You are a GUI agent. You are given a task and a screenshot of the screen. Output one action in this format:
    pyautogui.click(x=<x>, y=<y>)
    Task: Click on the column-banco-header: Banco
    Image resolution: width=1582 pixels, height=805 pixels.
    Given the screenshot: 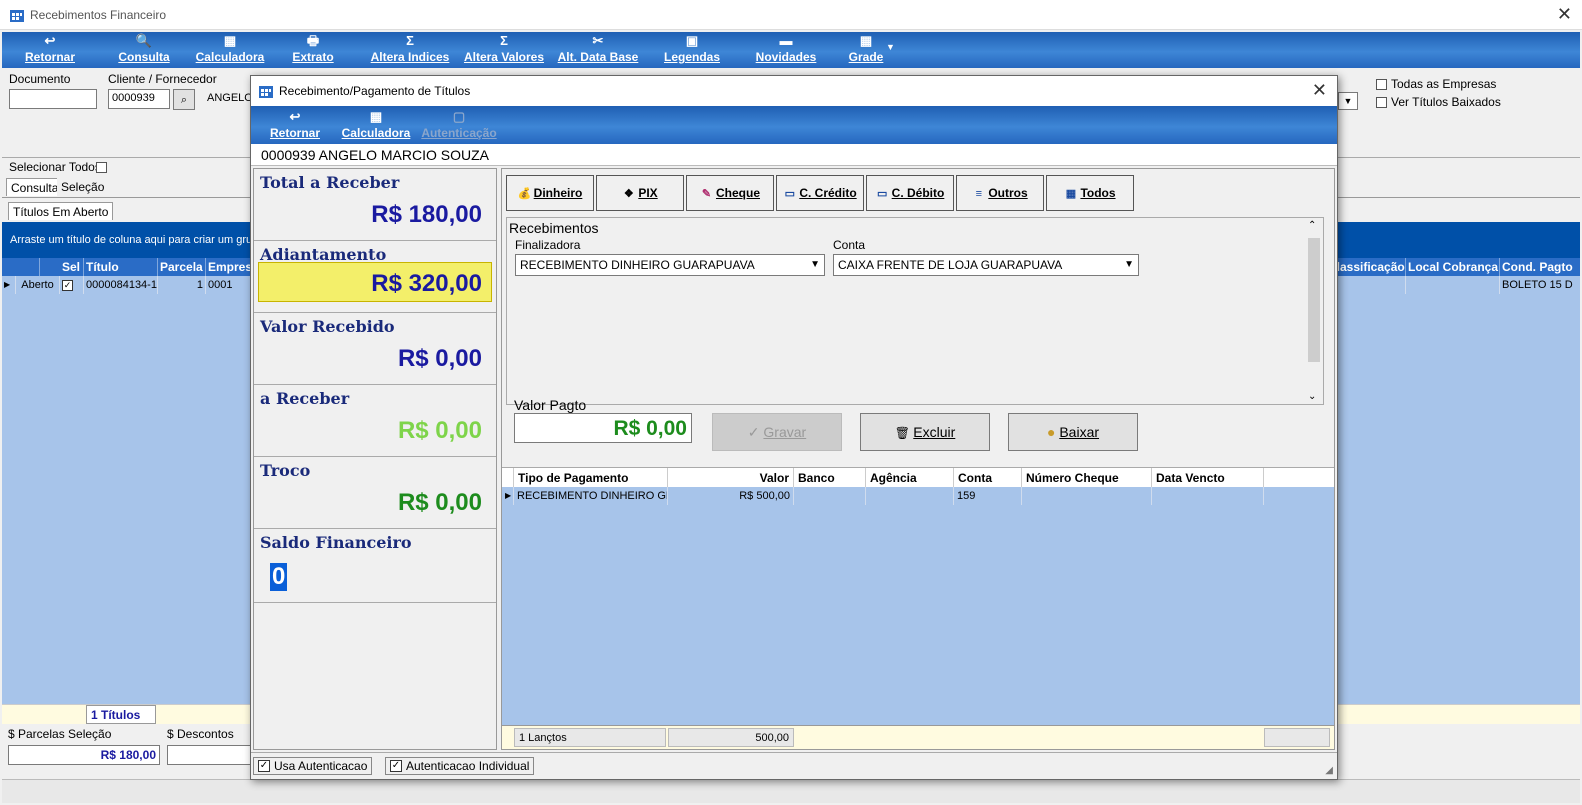 What is the action you would take?
    pyautogui.click(x=830, y=478)
    